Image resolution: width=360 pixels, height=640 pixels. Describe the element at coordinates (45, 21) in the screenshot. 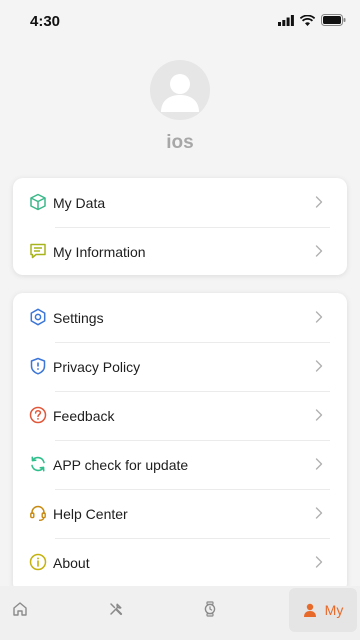

I see `status-time: 4:30` at that location.